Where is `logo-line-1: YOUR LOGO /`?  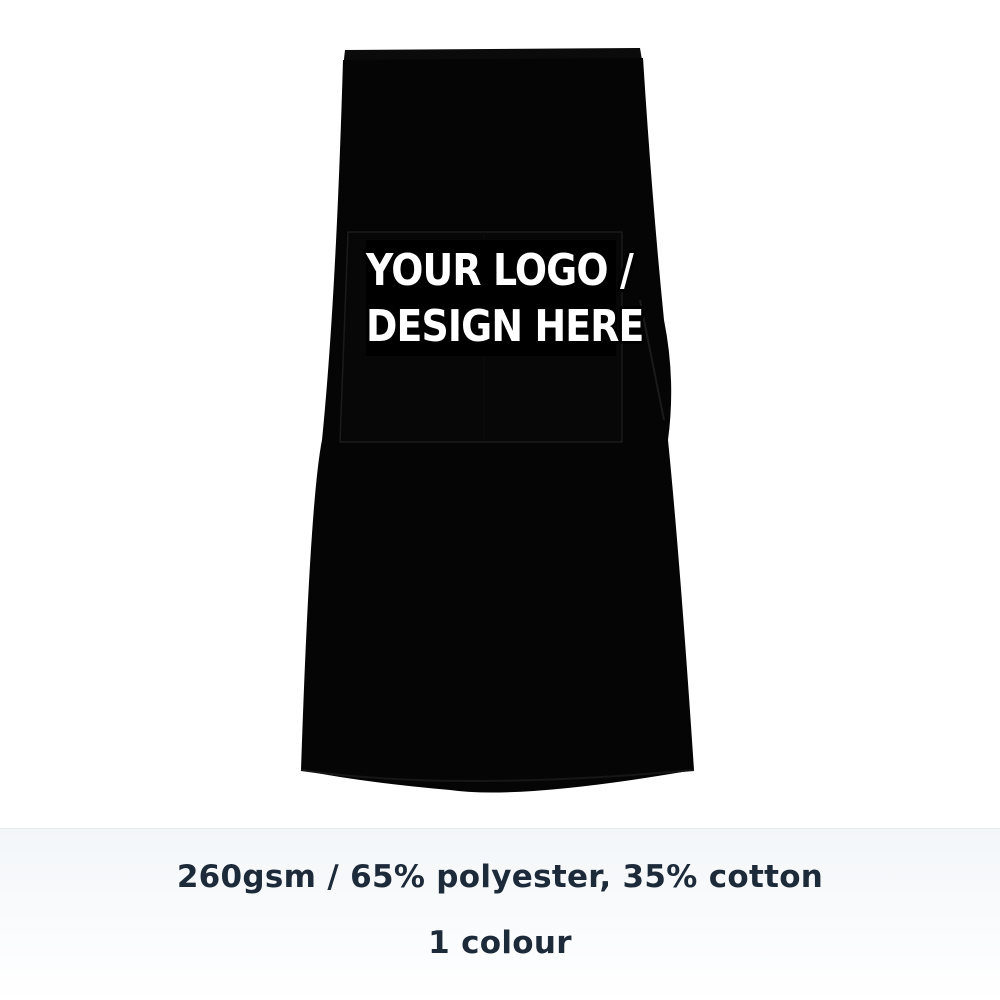
logo-line-1: YOUR LOGO / is located at coordinates (500, 270).